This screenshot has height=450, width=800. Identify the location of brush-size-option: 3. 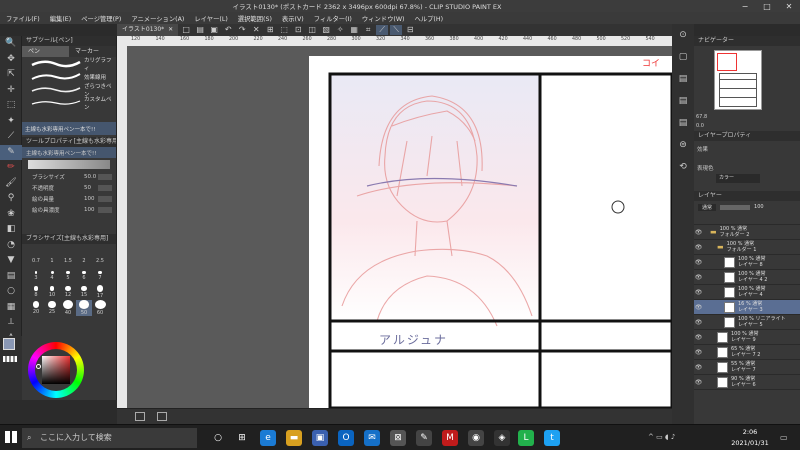
(36, 276).